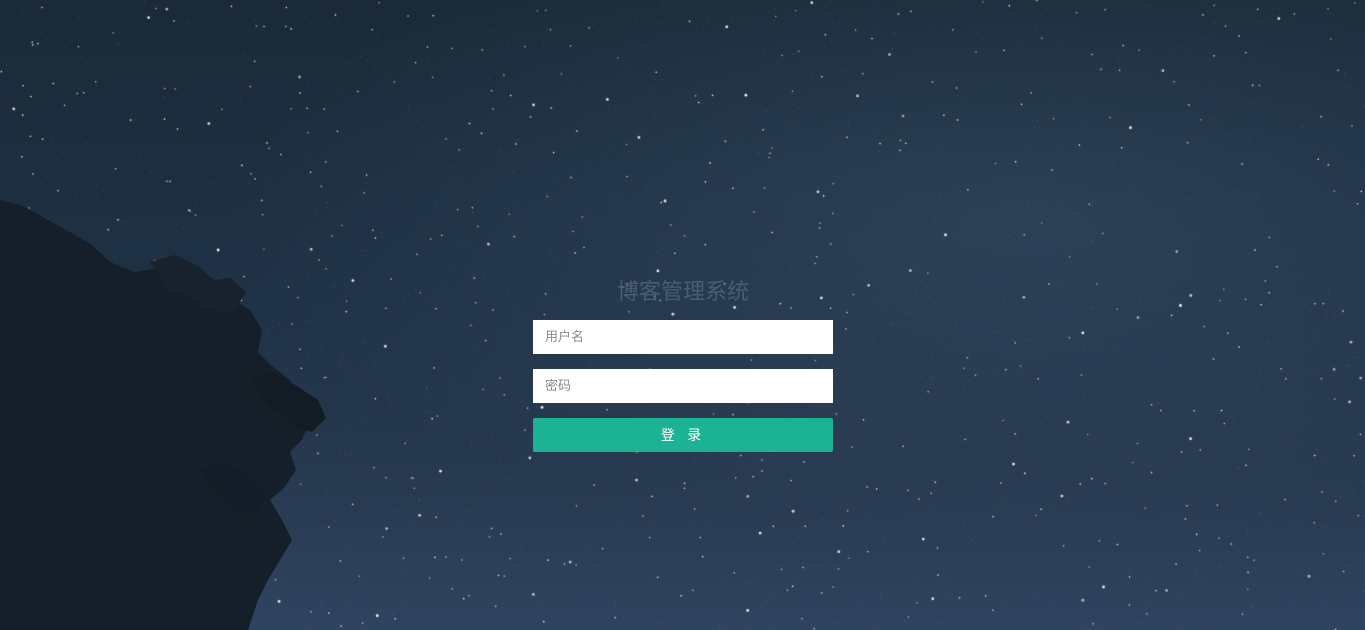  What do you see at coordinates (683, 362) in the screenshot?
I see `login-panel: 博客管理系统 登 录` at bounding box center [683, 362].